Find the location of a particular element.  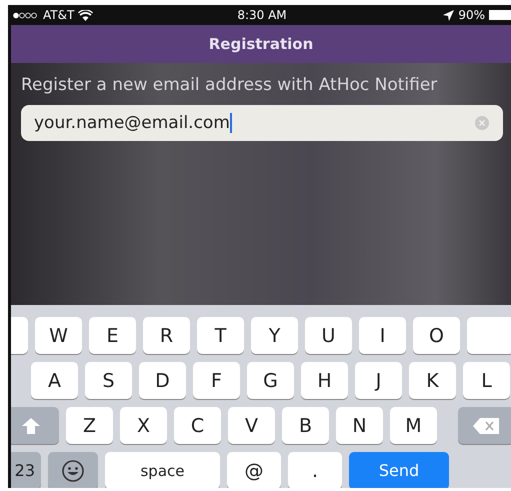

letter-key: X is located at coordinates (143, 425).